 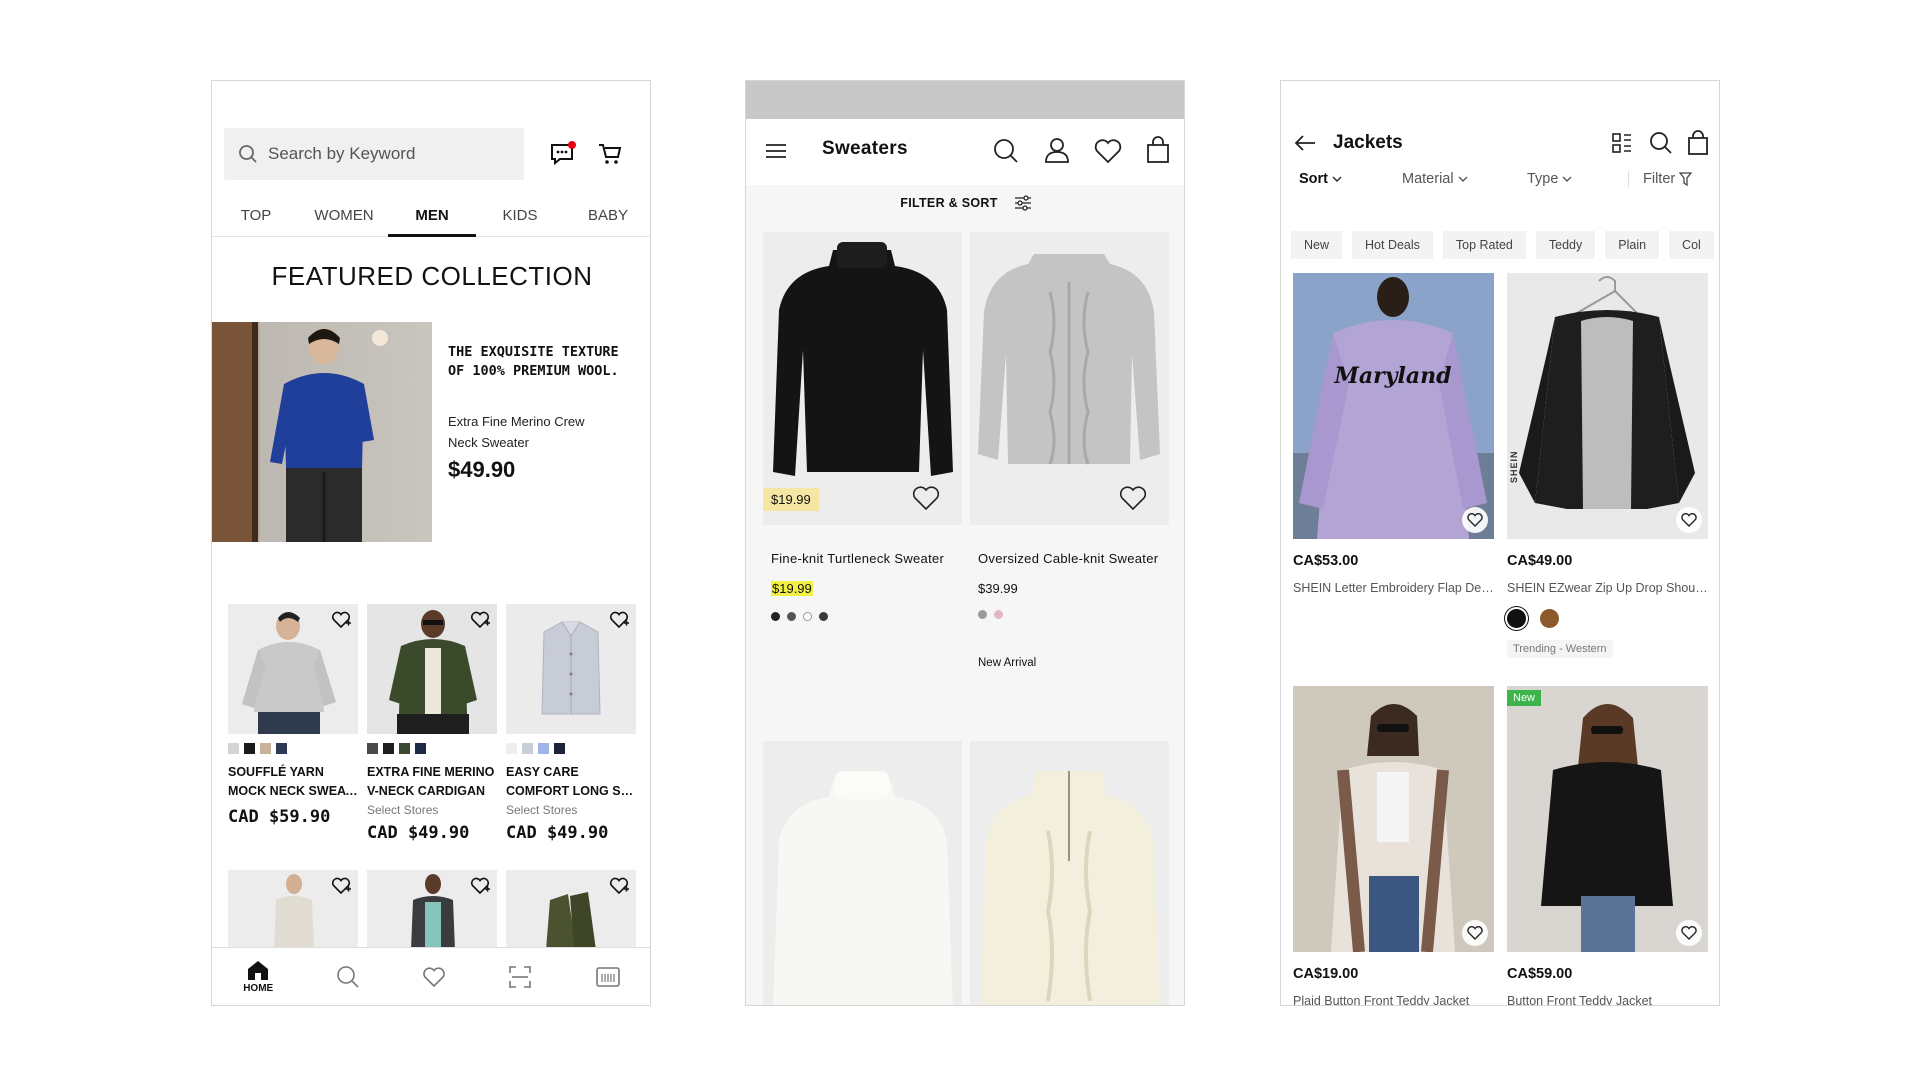 What do you see at coordinates (776, 151) in the screenshot?
I see `menu-button` at bounding box center [776, 151].